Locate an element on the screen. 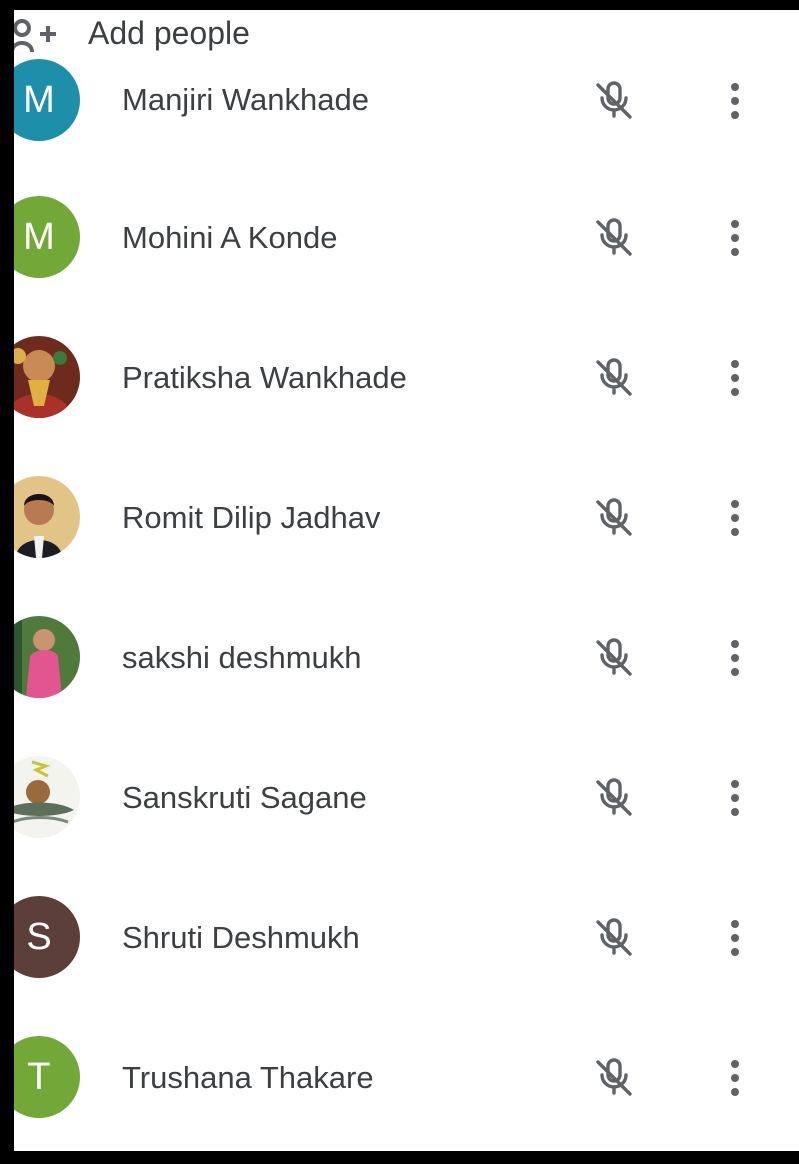 This screenshot has width=799, height=1164. participant-row: S Shruti Deshmukh is located at coordinates (406, 937).